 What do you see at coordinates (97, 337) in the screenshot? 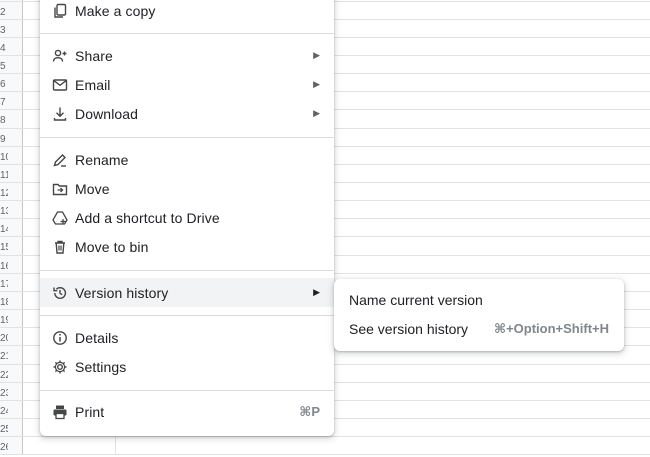
I see `menu-item-label: Details` at bounding box center [97, 337].